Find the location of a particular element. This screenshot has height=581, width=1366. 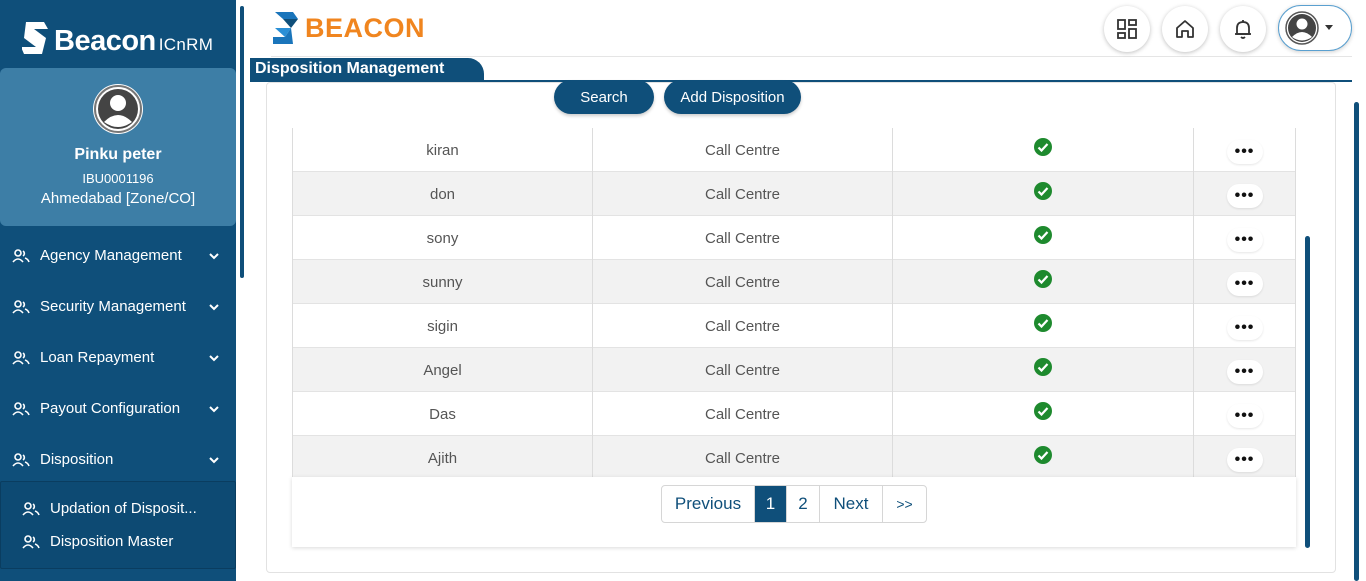

sidebar-scrollbar is located at coordinates (242, 142).